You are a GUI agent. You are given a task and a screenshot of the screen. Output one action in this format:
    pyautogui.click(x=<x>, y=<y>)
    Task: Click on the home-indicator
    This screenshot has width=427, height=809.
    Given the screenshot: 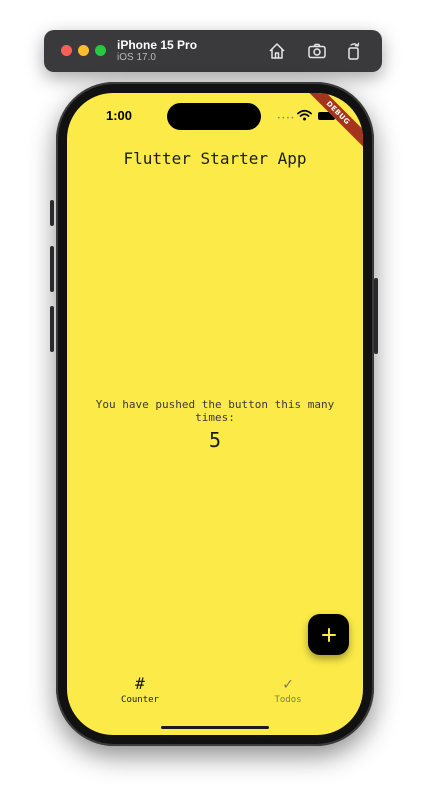 What is the action you would take?
    pyautogui.click(x=215, y=727)
    